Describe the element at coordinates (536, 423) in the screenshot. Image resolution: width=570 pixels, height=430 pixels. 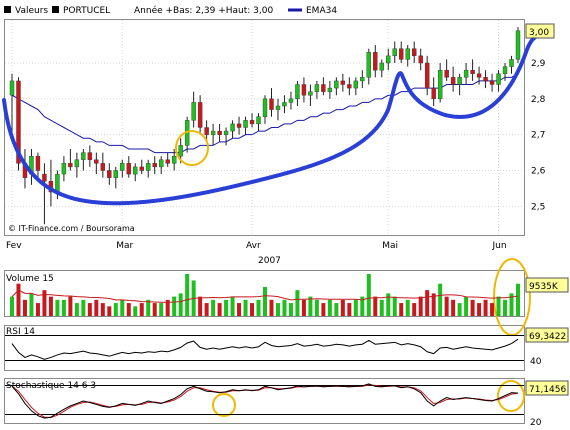
I see `stoch-tick-label: 20` at that location.